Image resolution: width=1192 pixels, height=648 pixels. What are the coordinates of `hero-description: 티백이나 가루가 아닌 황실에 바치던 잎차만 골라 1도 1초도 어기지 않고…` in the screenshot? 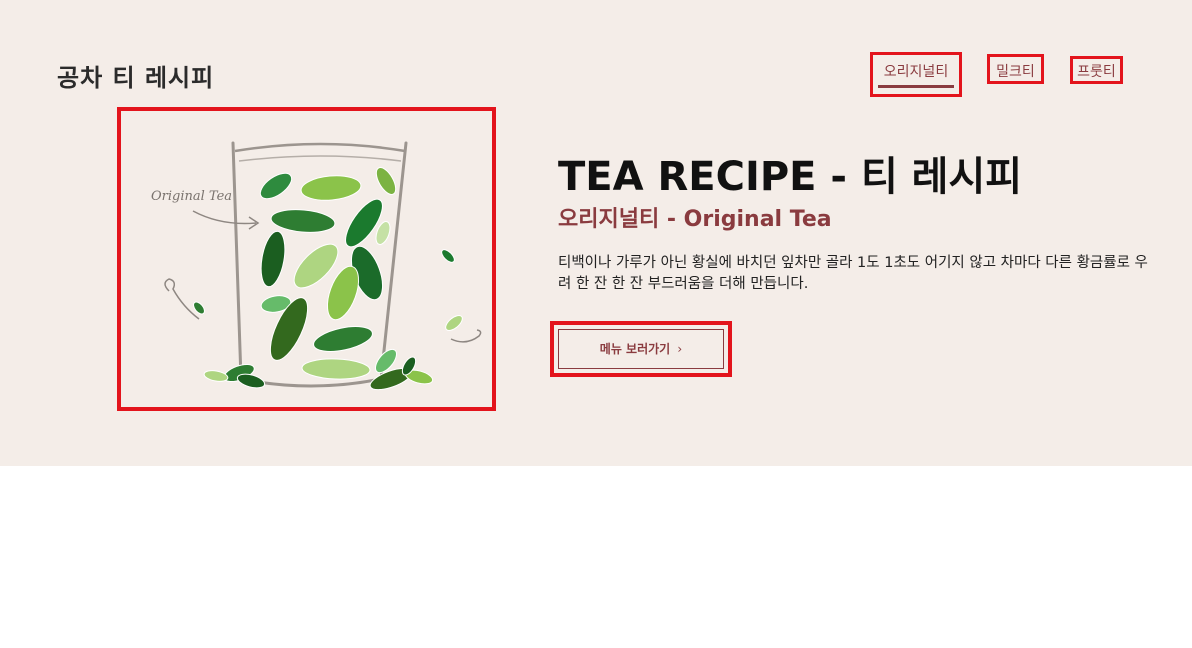 It's located at (853, 273).